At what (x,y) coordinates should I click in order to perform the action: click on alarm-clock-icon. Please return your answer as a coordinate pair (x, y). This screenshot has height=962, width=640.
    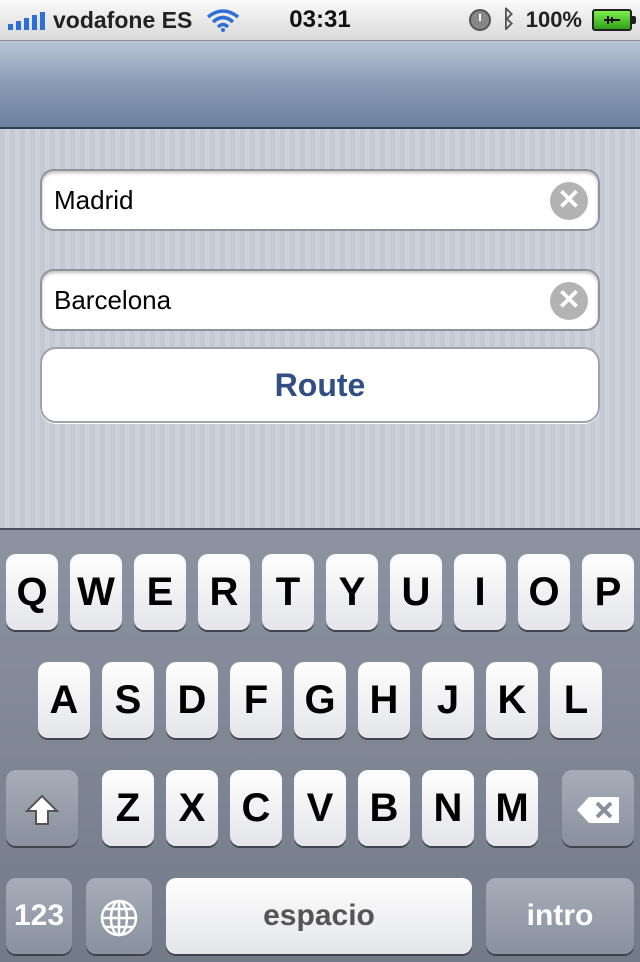
    Looking at the image, I should click on (480, 20).